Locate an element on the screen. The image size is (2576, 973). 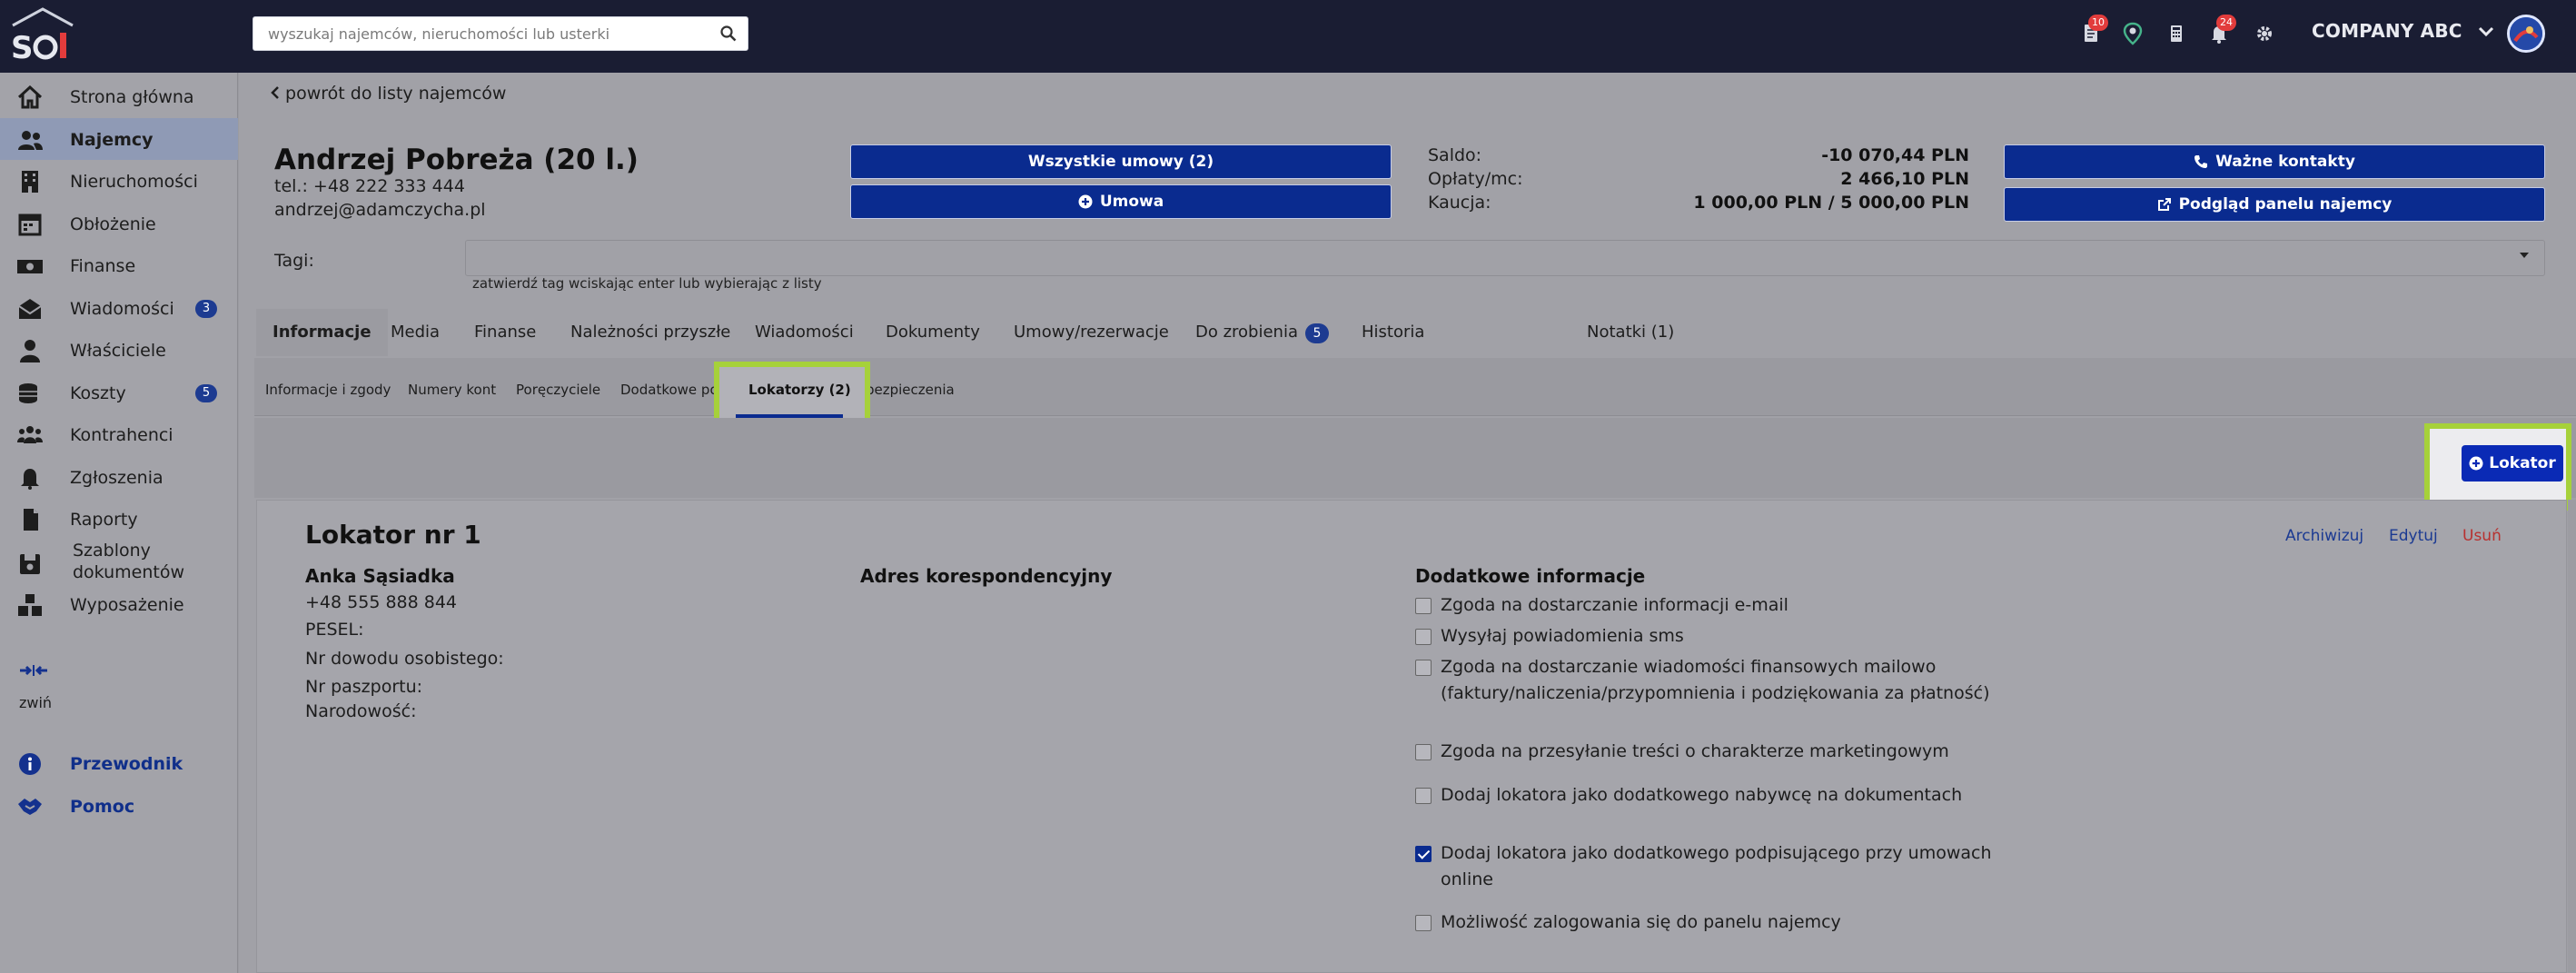
subtab-insurance: Ubezpieczenia is located at coordinates (905, 390).